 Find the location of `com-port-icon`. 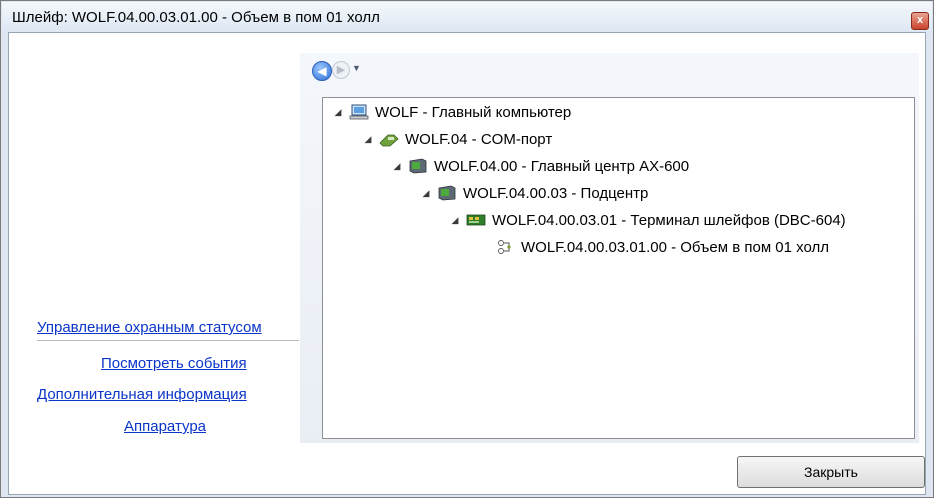

com-port-icon is located at coordinates (389, 139).